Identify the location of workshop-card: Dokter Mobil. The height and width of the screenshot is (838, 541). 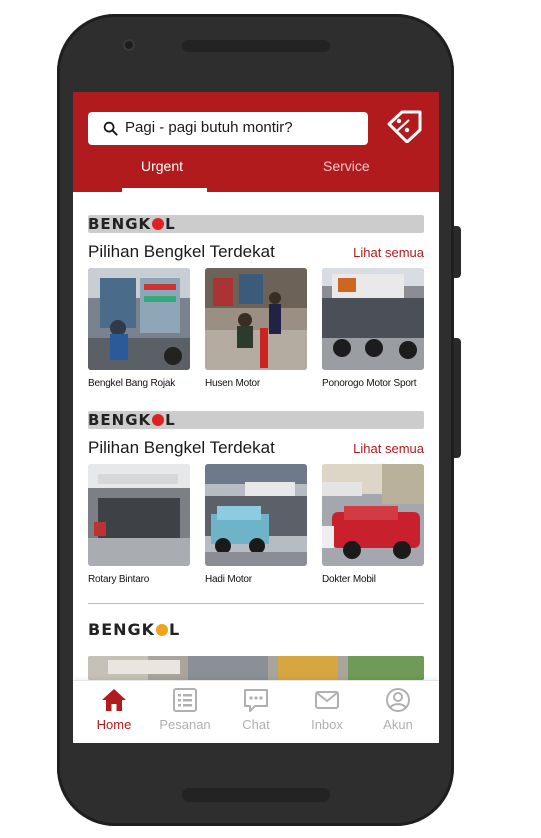
(373, 524).